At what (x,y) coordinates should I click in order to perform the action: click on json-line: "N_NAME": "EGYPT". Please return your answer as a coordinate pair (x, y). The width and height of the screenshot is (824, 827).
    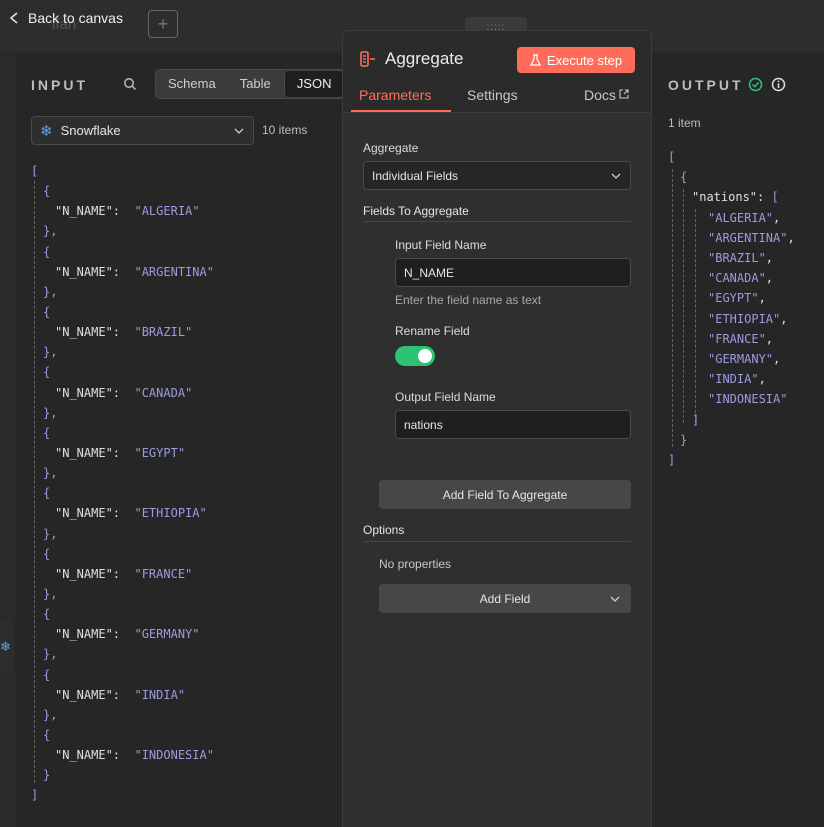
    Looking at the image, I should click on (181, 453).